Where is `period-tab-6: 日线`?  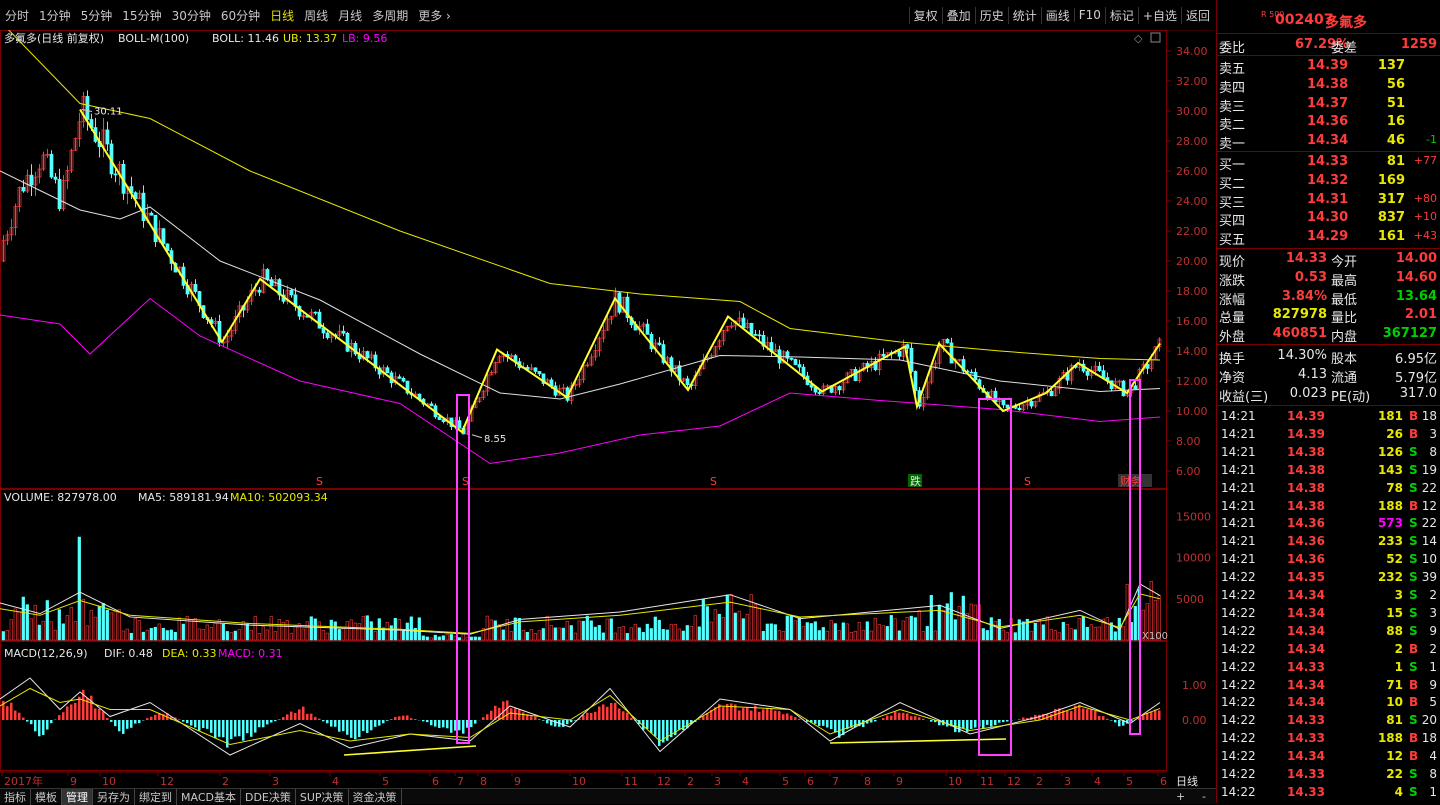 period-tab-6: 日线 is located at coordinates (282, 15).